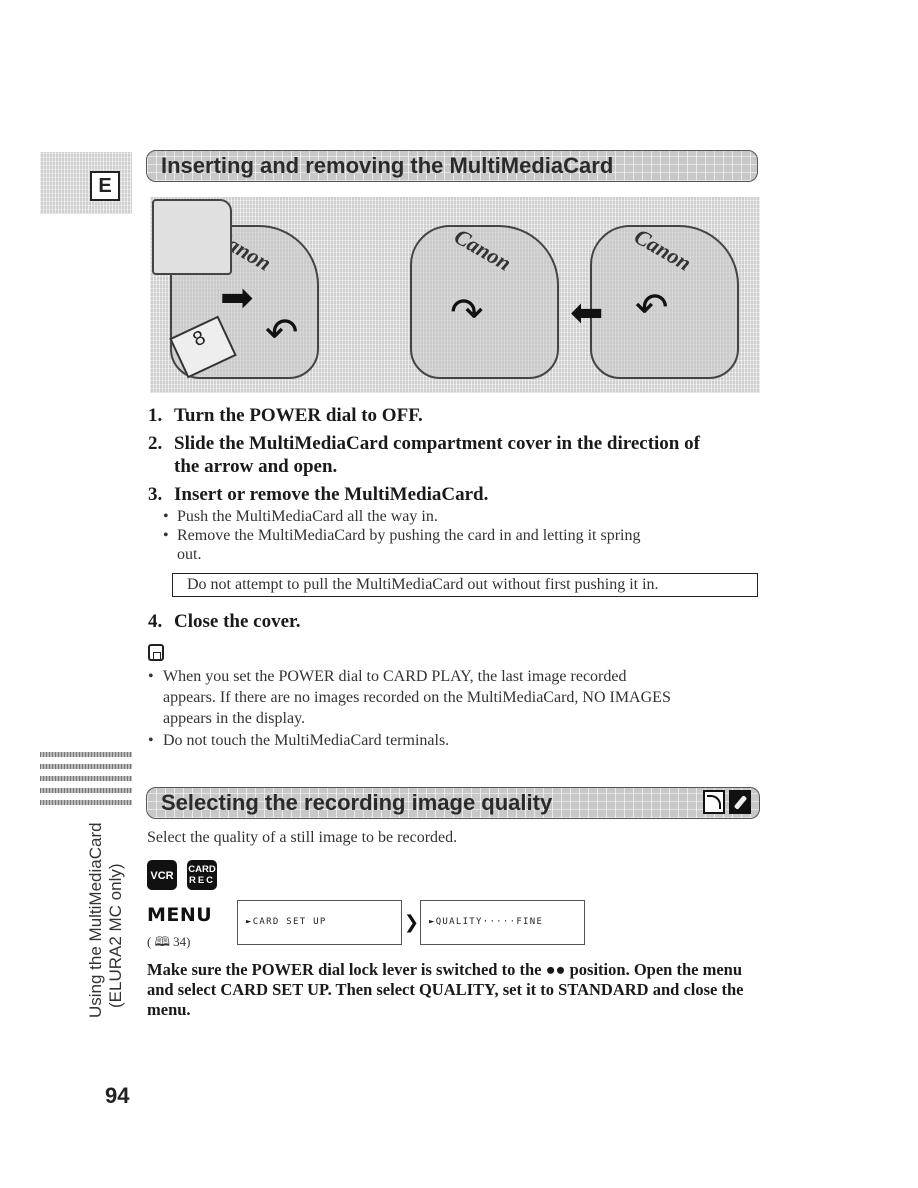 The width and height of the screenshot is (918, 1188). Describe the element at coordinates (155, 621) in the screenshot. I see `step-number: 4.` at that location.